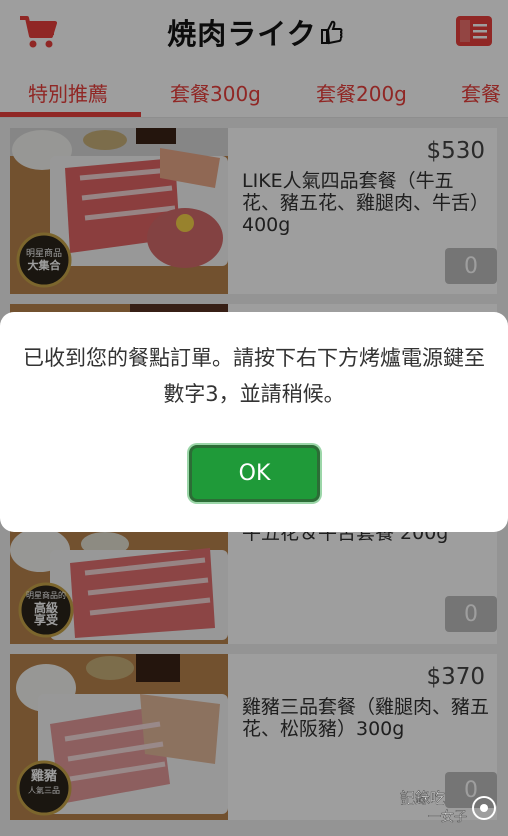  I want to click on ok-button: OK, so click(254, 473).